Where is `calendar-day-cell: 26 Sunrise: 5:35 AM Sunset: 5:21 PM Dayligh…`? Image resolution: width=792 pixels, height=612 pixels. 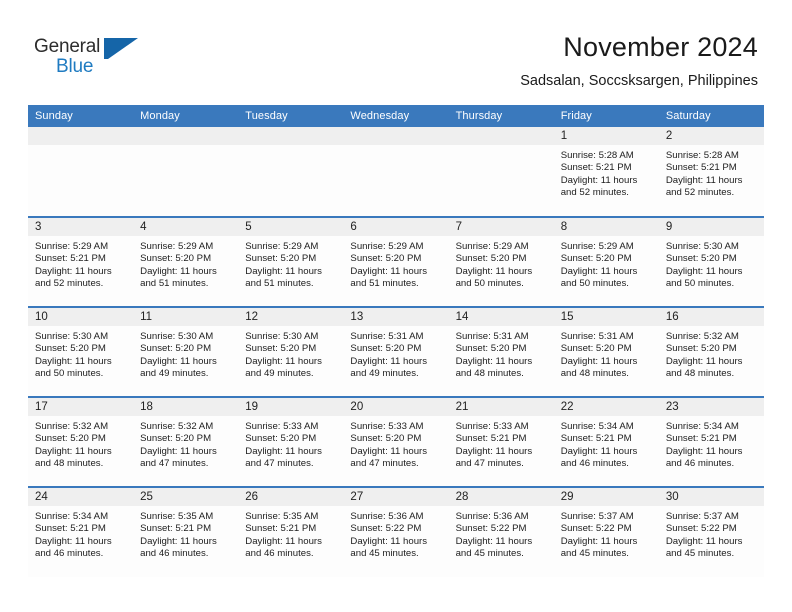
calendar-day-cell: 26 Sunrise: 5:35 AM Sunset: 5:21 PM Dayligh… is located at coordinates (291, 531).